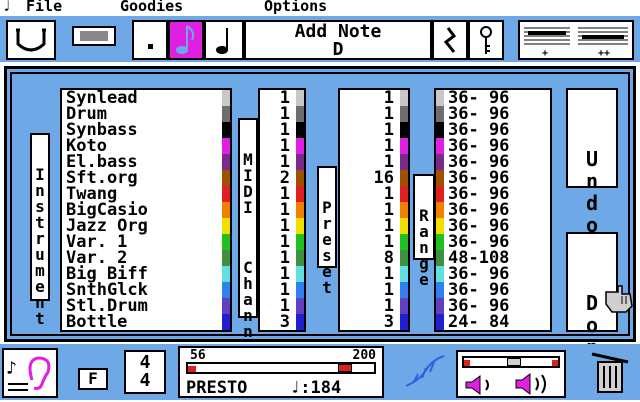 This screenshot has width=640, height=402. I want to click on face-button, so click(31, 40).